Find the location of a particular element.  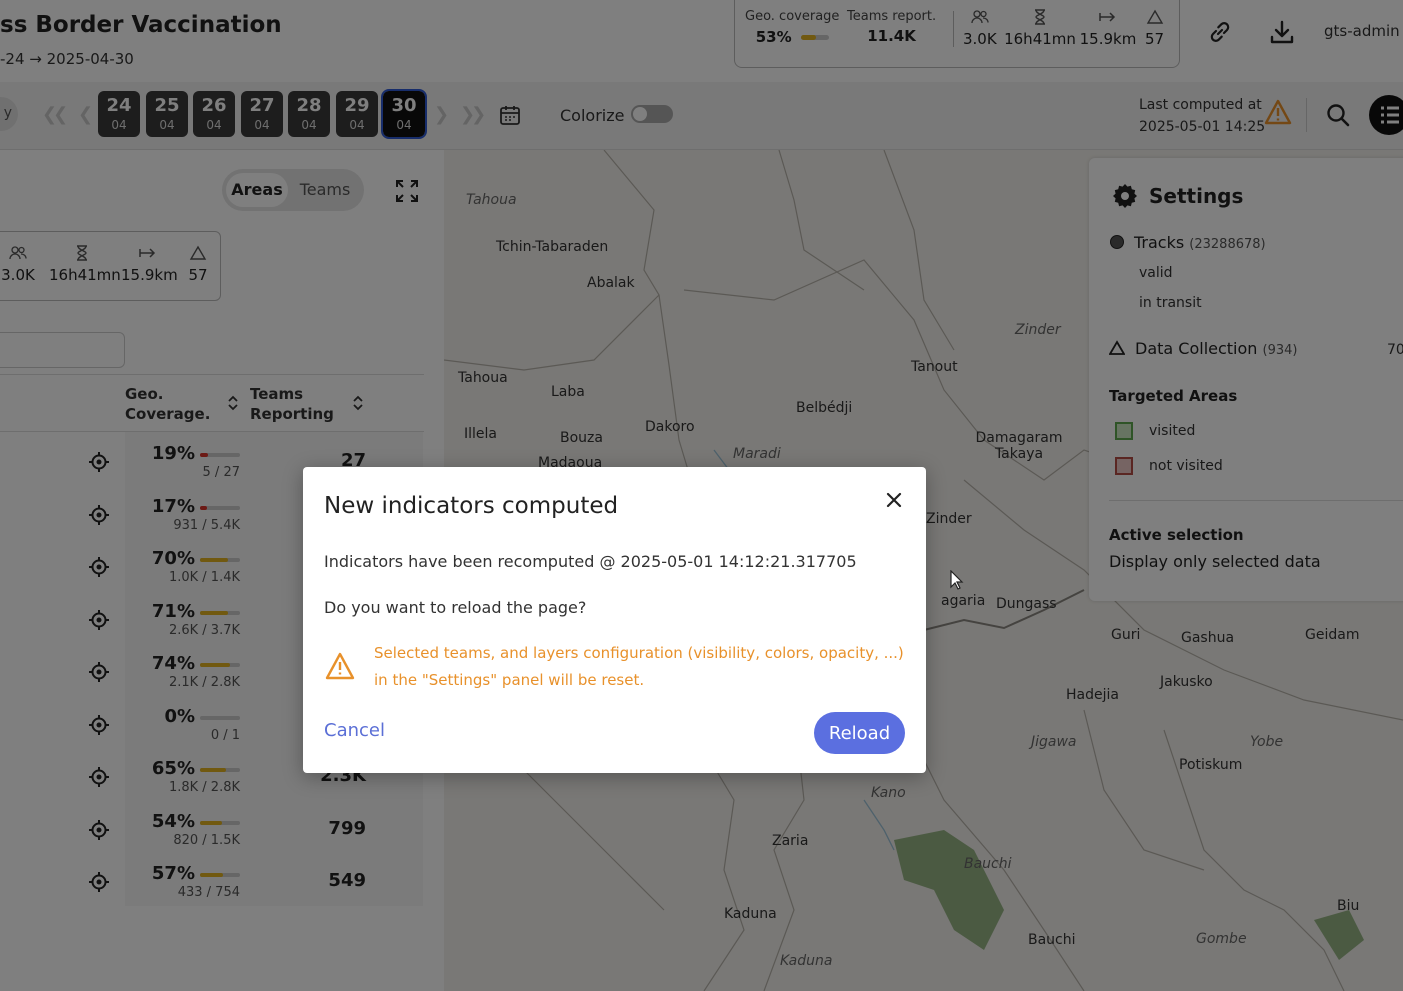

dialog-question: Do you want to reload the page? is located at coordinates (455, 607).